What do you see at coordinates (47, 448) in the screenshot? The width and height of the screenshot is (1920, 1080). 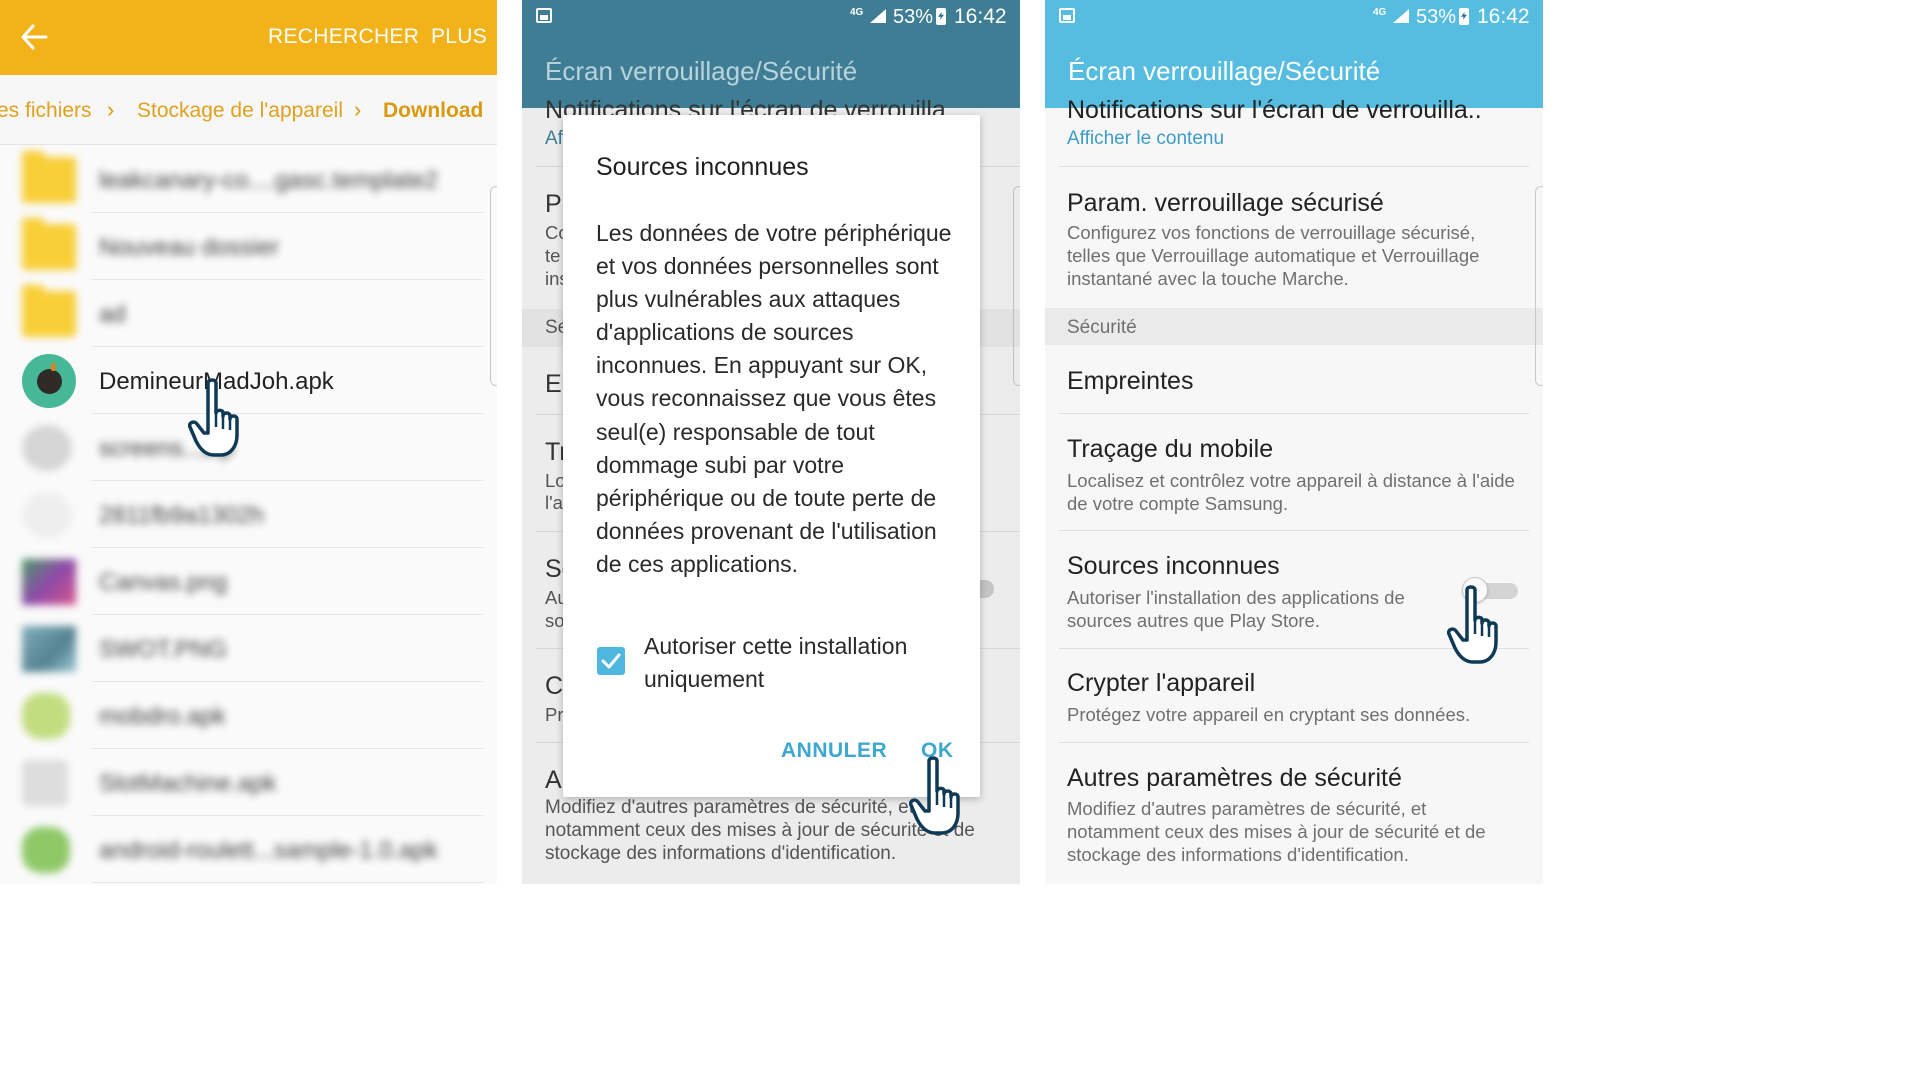 I see `archive-file-icon` at bounding box center [47, 448].